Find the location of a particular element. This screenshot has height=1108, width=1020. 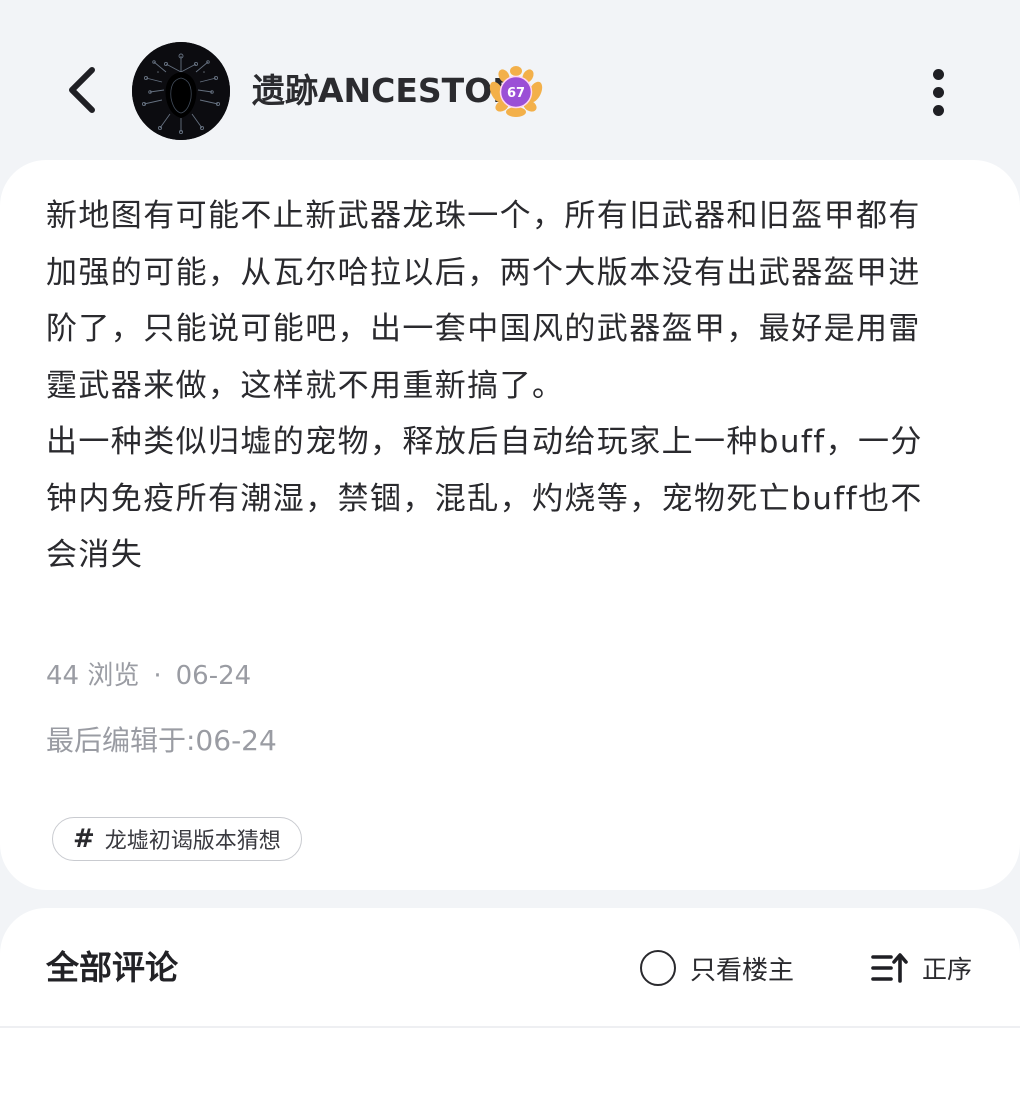

level-number: 67 is located at coordinates (516, 93).